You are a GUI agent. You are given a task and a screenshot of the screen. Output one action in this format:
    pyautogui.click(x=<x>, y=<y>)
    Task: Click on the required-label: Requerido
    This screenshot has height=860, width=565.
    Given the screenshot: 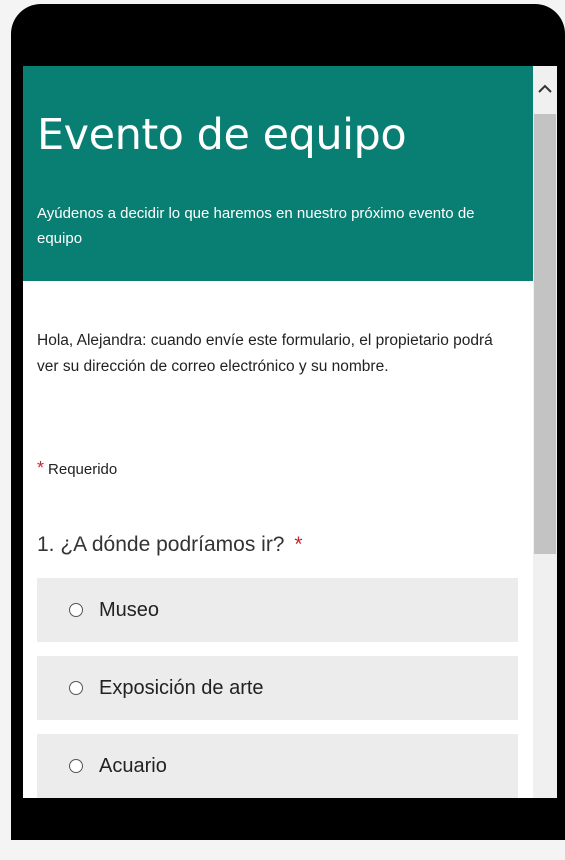 What is the action you would take?
    pyautogui.click(x=83, y=469)
    